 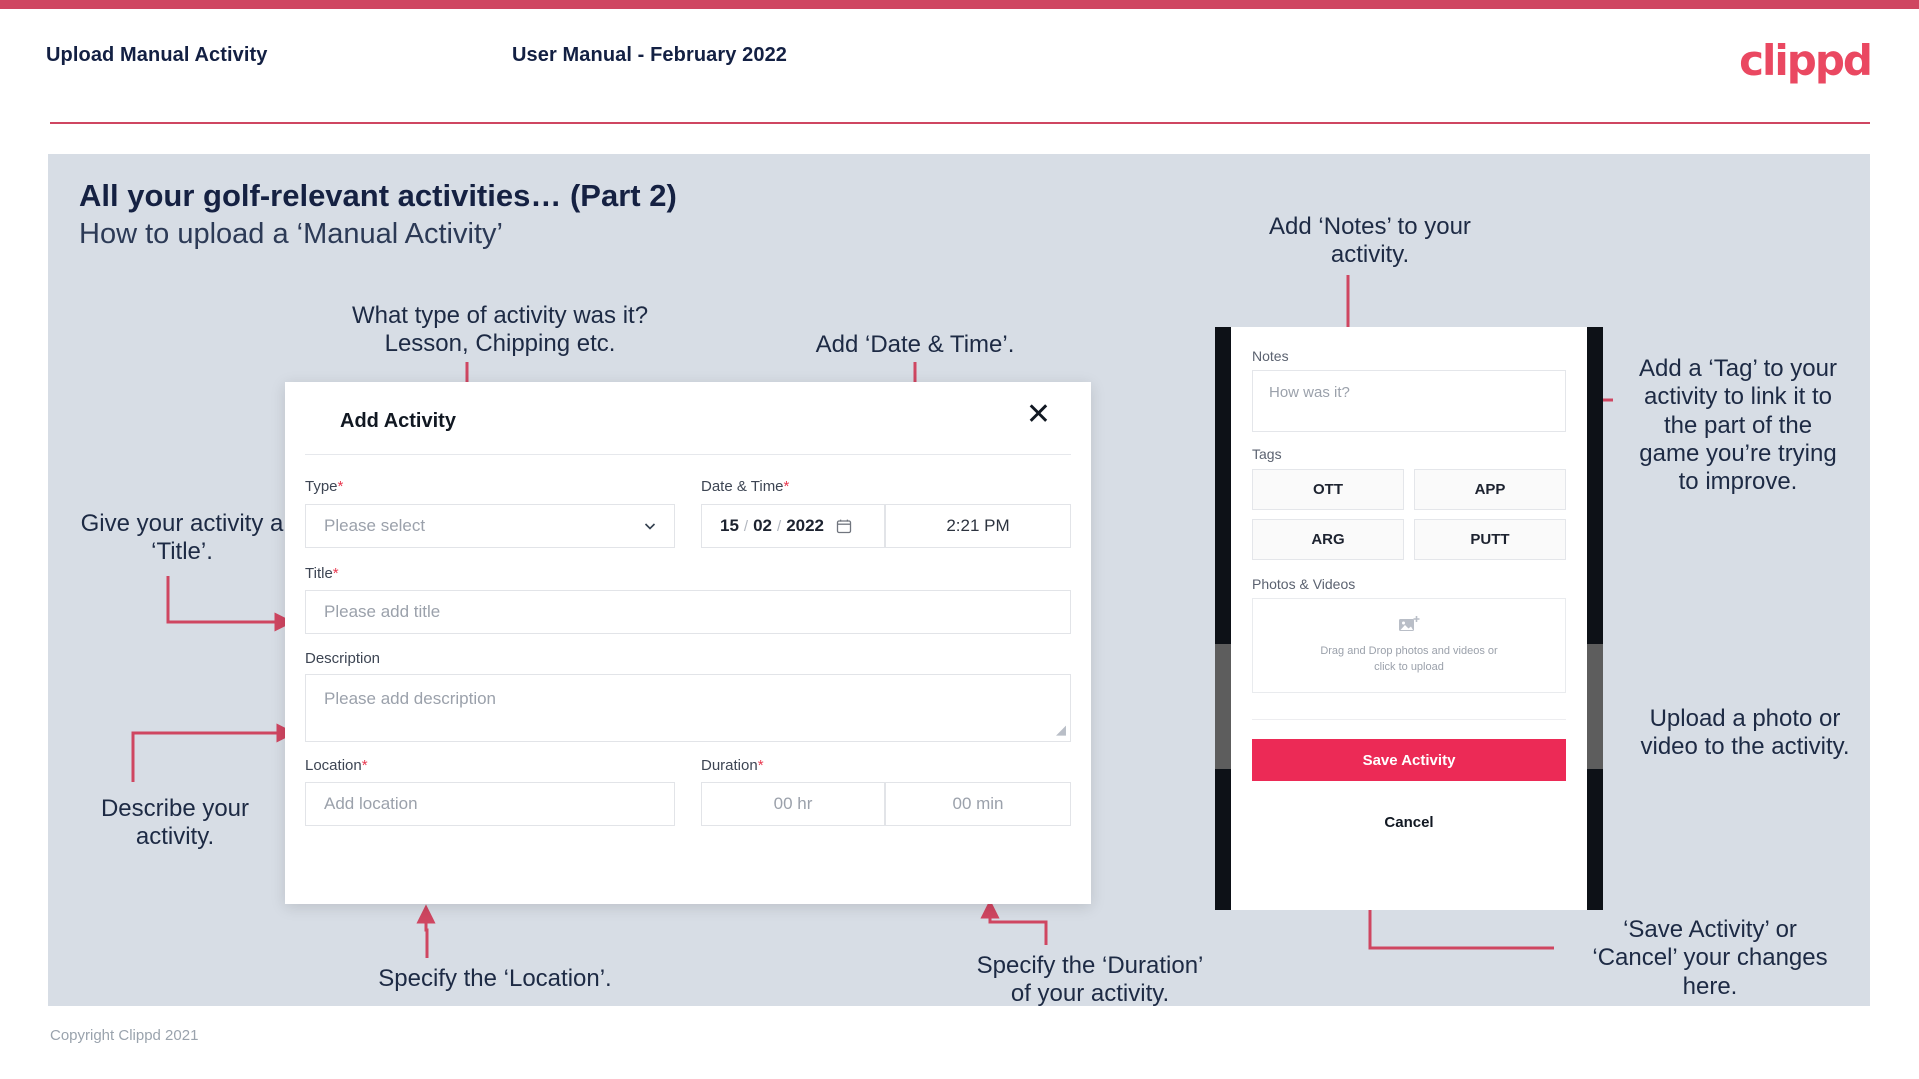 I want to click on location-label: Location*, so click(x=336, y=765).